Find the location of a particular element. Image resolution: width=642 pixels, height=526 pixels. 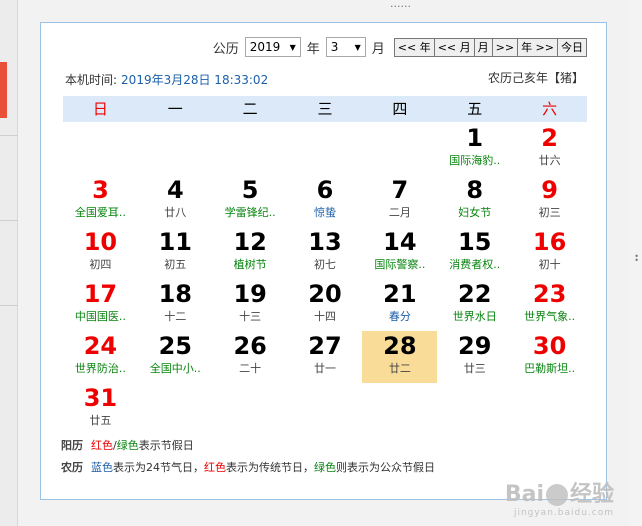

day-cell: 6 惊蛰 is located at coordinates (325, 201).